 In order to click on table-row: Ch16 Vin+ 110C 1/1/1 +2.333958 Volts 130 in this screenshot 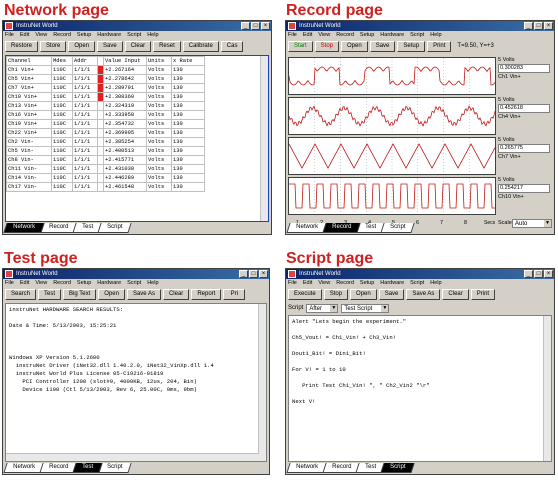, I will do `click(105, 115)`.